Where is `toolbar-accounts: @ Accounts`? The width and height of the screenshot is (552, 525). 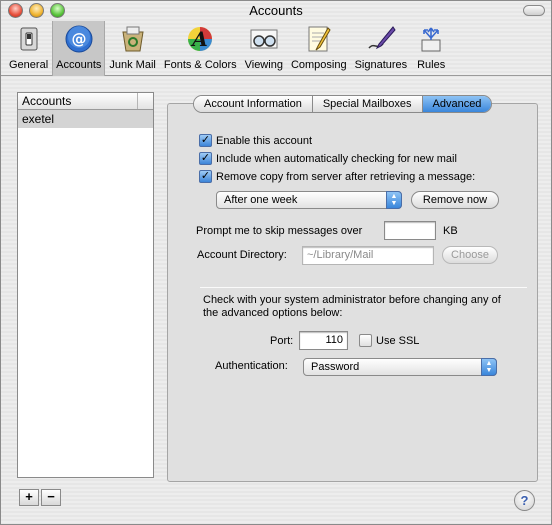 toolbar-accounts: @ Accounts is located at coordinates (79, 48).